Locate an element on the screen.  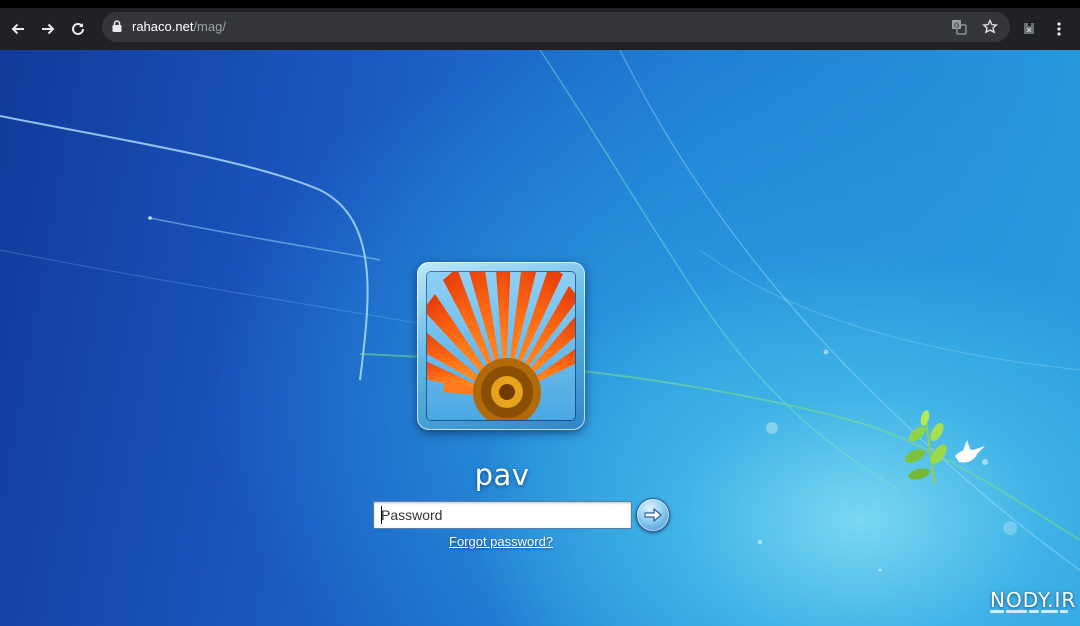
watermark-text: NODY.IR is located at coordinates (1033, 600).